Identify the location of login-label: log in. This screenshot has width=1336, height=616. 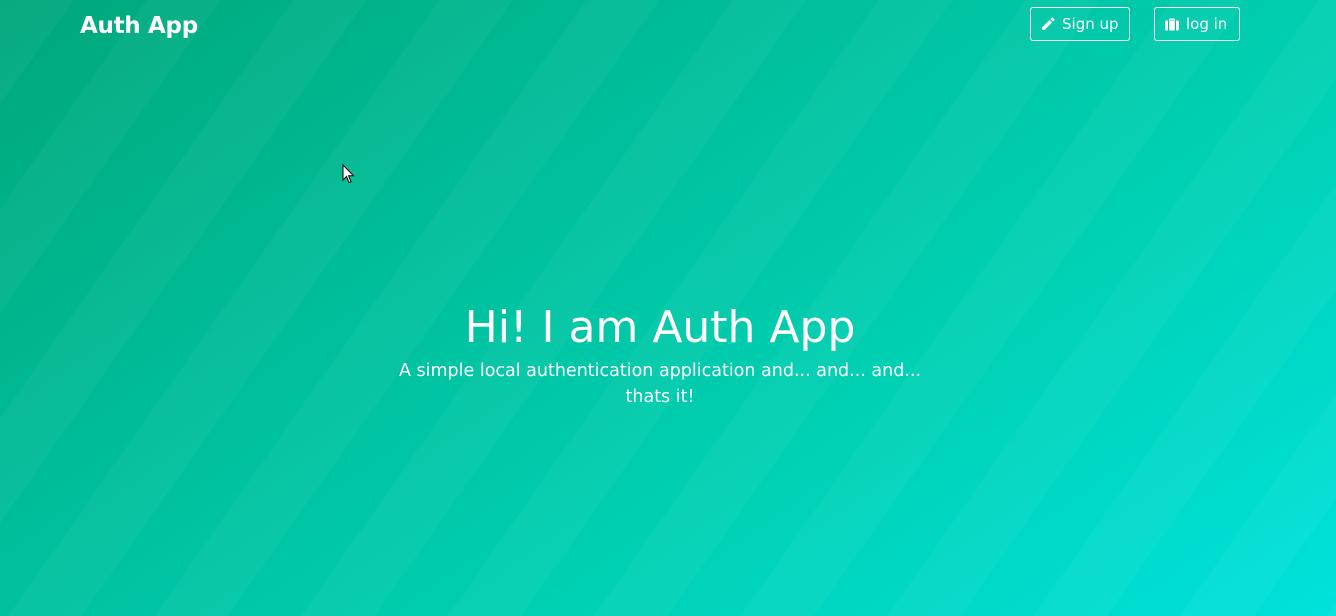
(1207, 24).